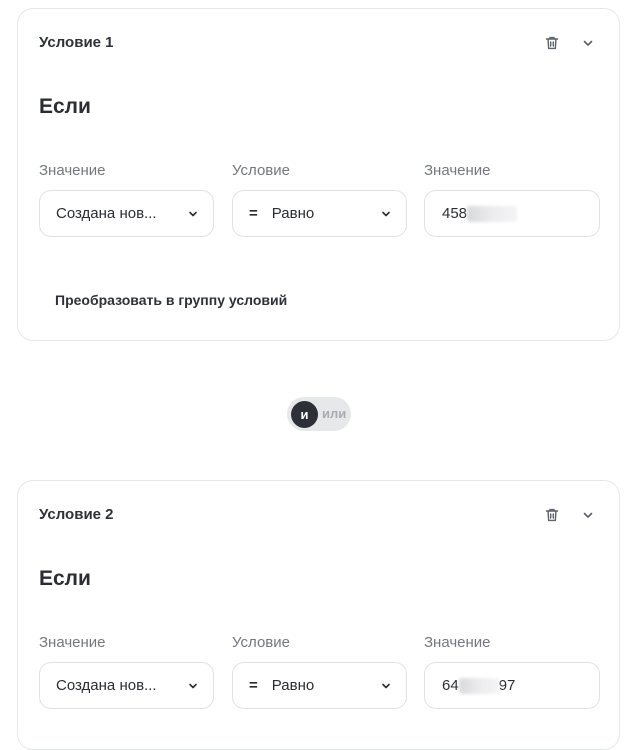 The width and height of the screenshot is (640, 750). I want to click on logic-toggle: и или, so click(319, 414).